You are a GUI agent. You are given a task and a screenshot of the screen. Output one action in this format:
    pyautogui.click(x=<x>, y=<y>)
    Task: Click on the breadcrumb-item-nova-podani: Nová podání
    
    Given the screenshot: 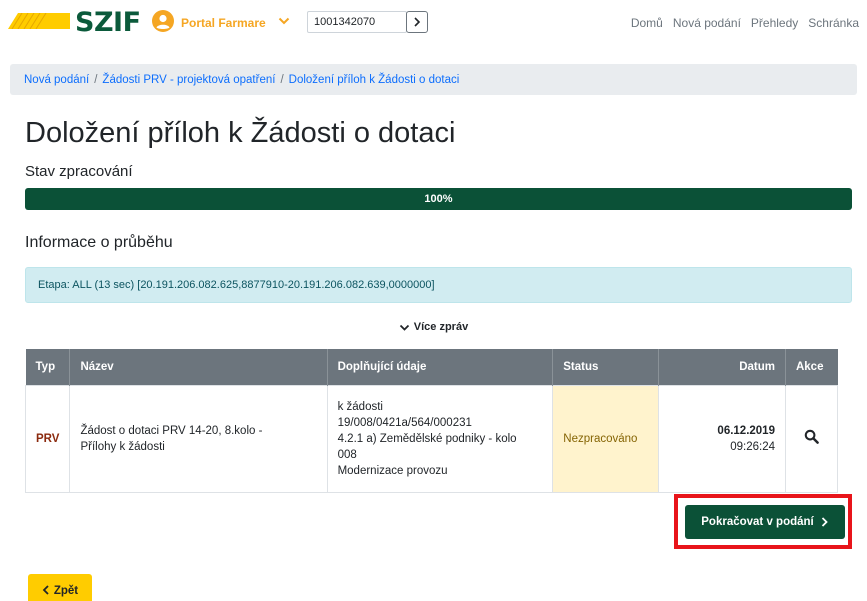 What is the action you would take?
    pyautogui.click(x=56, y=80)
    